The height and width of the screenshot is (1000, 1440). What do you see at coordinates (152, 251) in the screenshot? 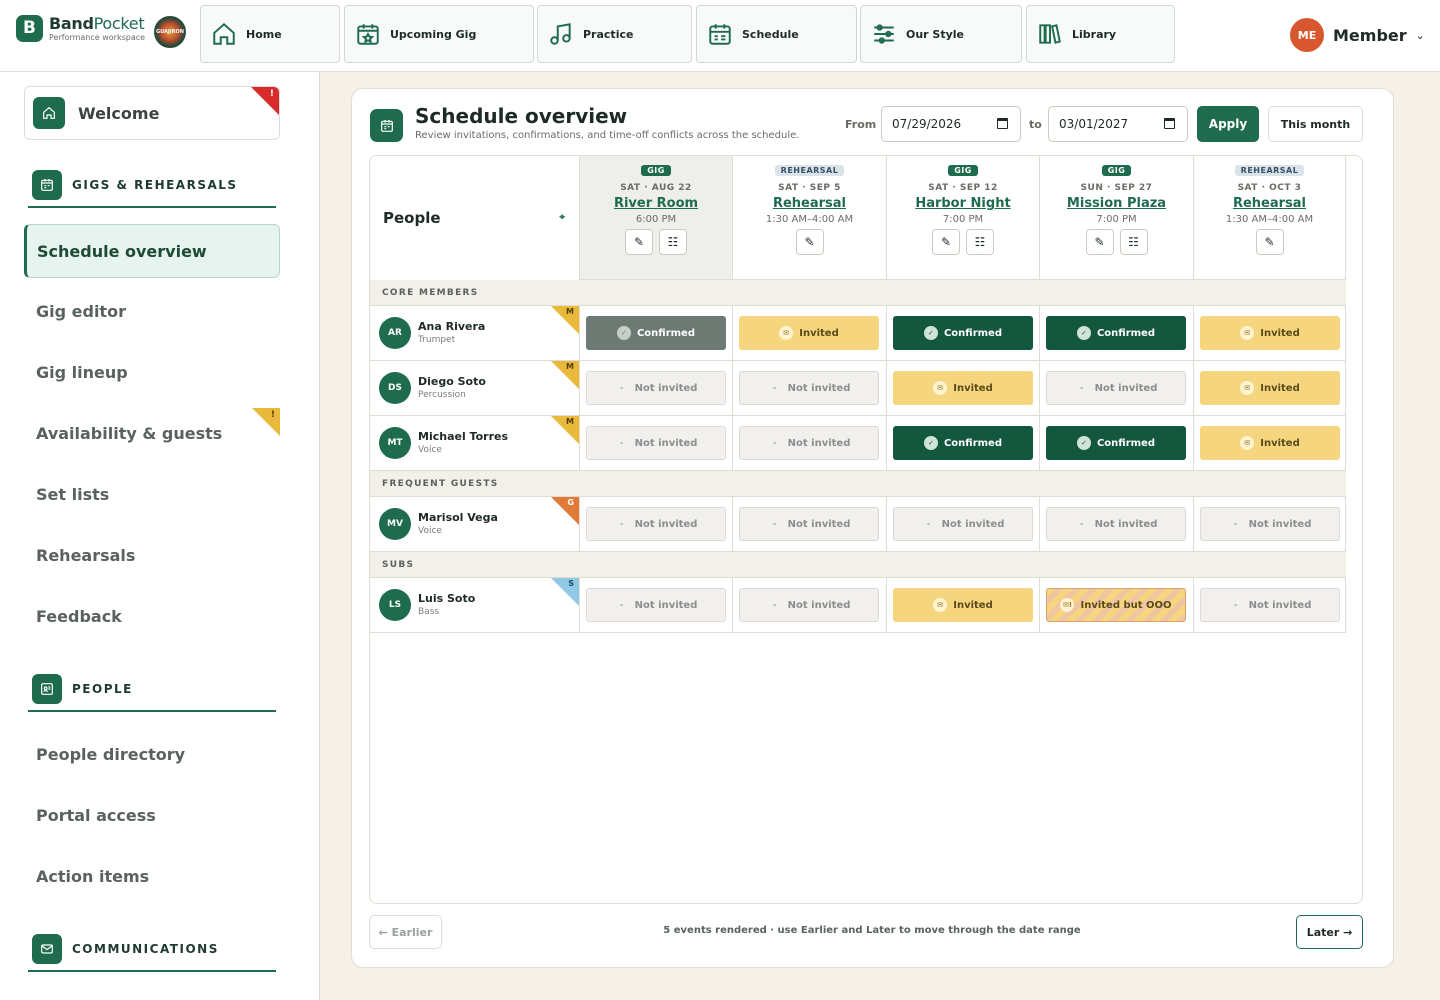
I see `sidebar-item-schedule-overview: Schedule overview` at bounding box center [152, 251].